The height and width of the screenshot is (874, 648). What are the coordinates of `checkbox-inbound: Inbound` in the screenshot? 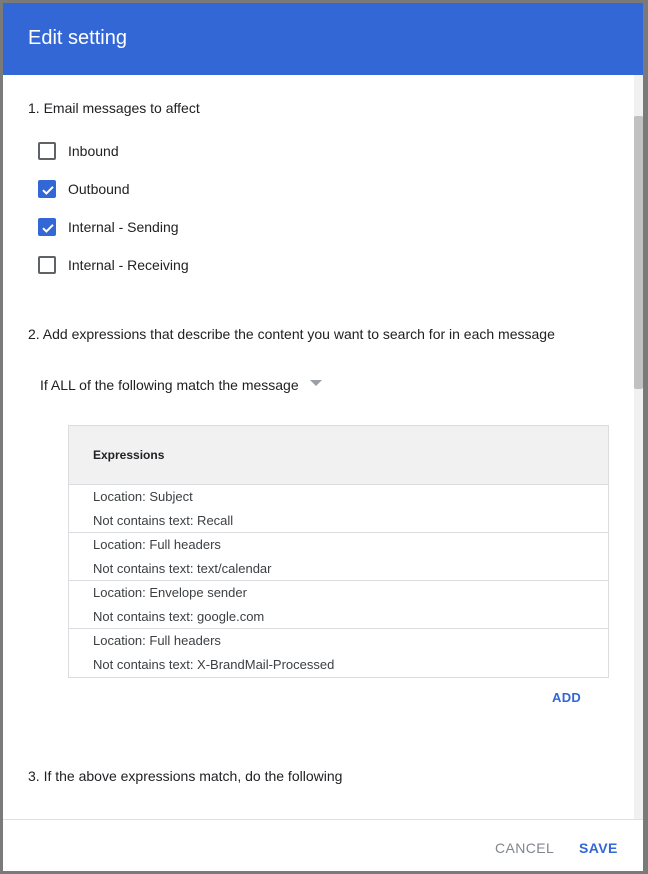 It's located at (78, 151).